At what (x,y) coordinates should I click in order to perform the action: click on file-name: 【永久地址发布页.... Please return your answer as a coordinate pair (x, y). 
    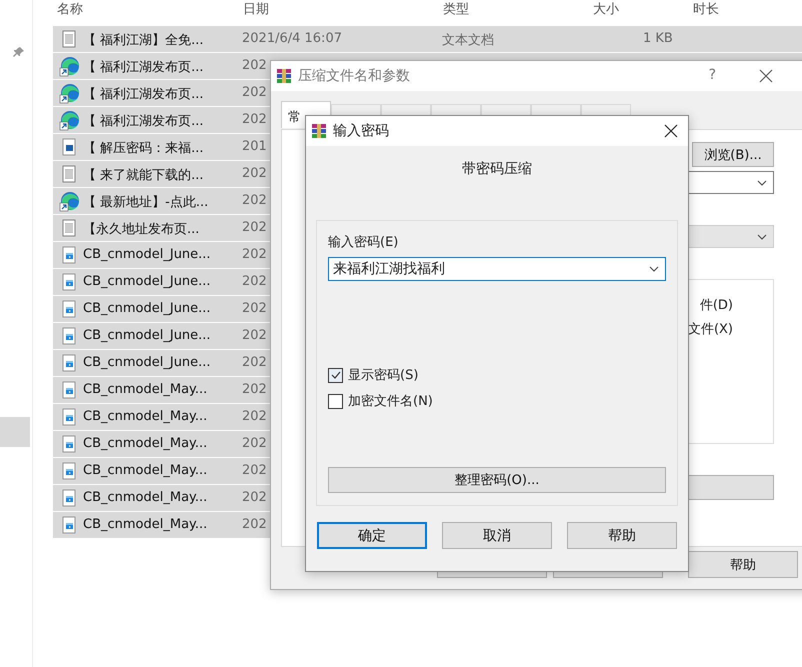
    Looking at the image, I should click on (141, 229).